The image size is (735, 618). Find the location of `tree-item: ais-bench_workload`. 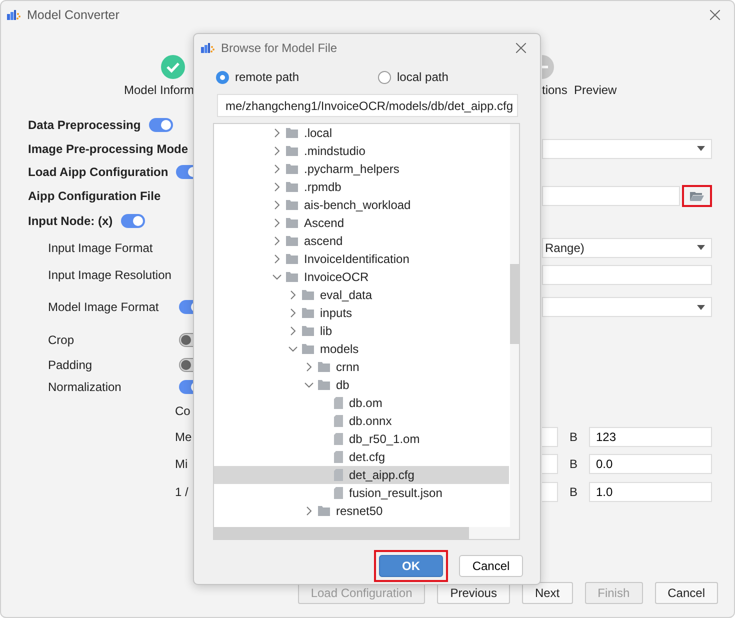

tree-item: ais-bench_workload is located at coordinates (361, 205).